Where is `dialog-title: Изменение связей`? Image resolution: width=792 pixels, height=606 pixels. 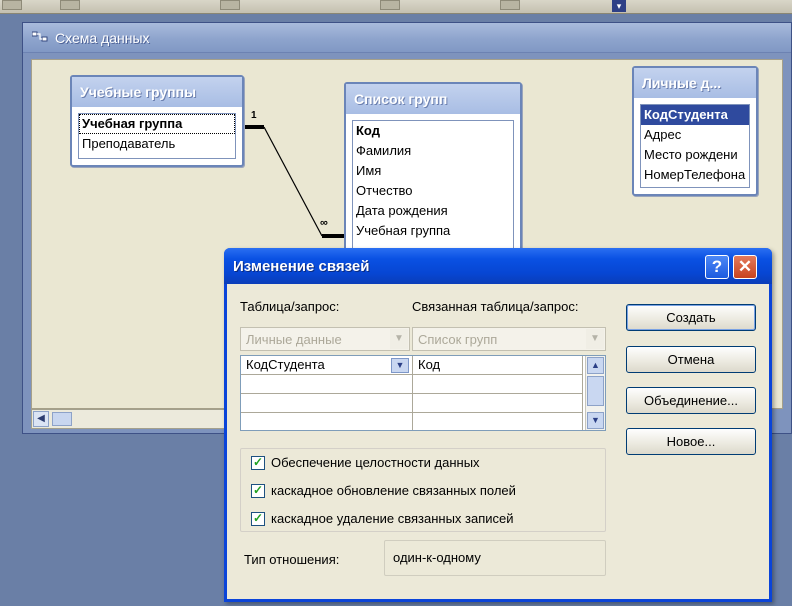
dialog-title: Изменение связей is located at coordinates (301, 266).